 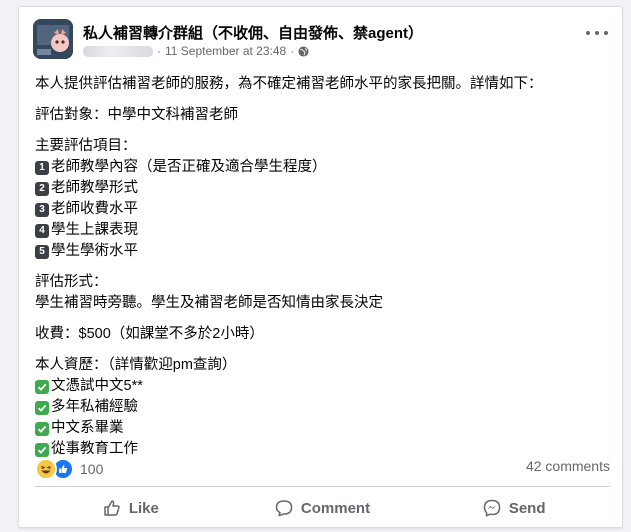 I want to click on post-target: 評估對象：中學中文科補習老師, so click(x=136, y=115).